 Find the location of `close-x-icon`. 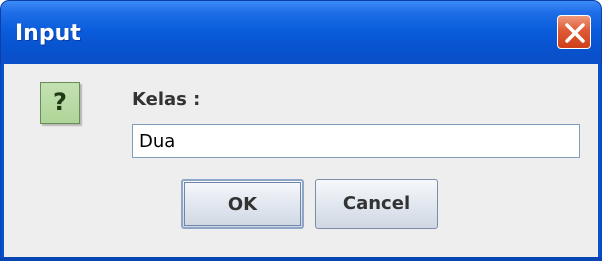

close-x-icon is located at coordinates (575, 33).